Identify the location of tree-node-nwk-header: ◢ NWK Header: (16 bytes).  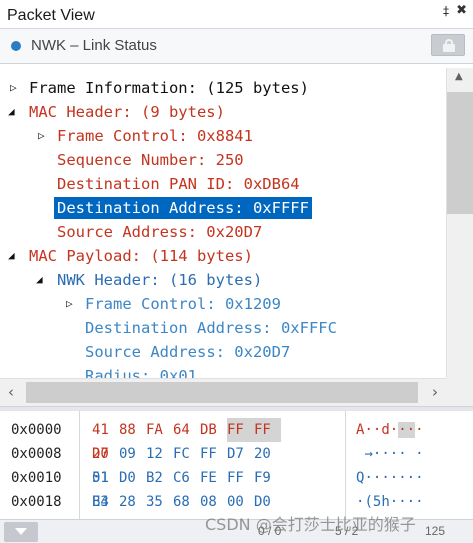
(222, 280).